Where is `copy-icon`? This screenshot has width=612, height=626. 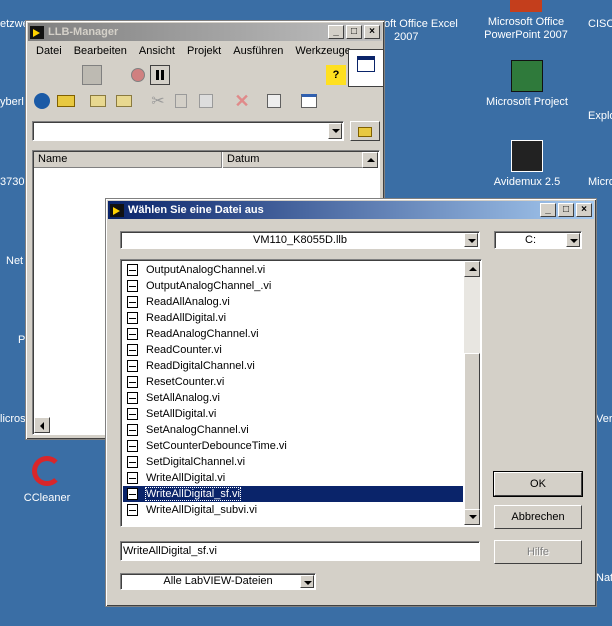
copy-icon is located at coordinates (182, 101).